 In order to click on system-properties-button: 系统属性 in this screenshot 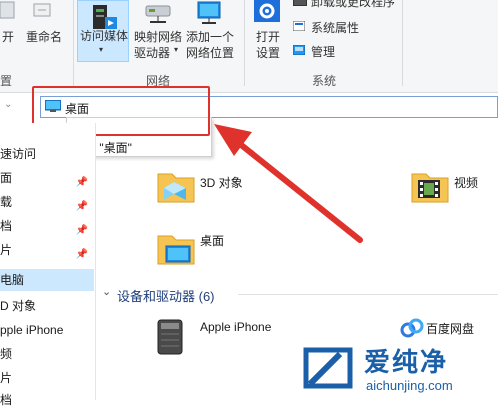, I will do `click(335, 27)`.